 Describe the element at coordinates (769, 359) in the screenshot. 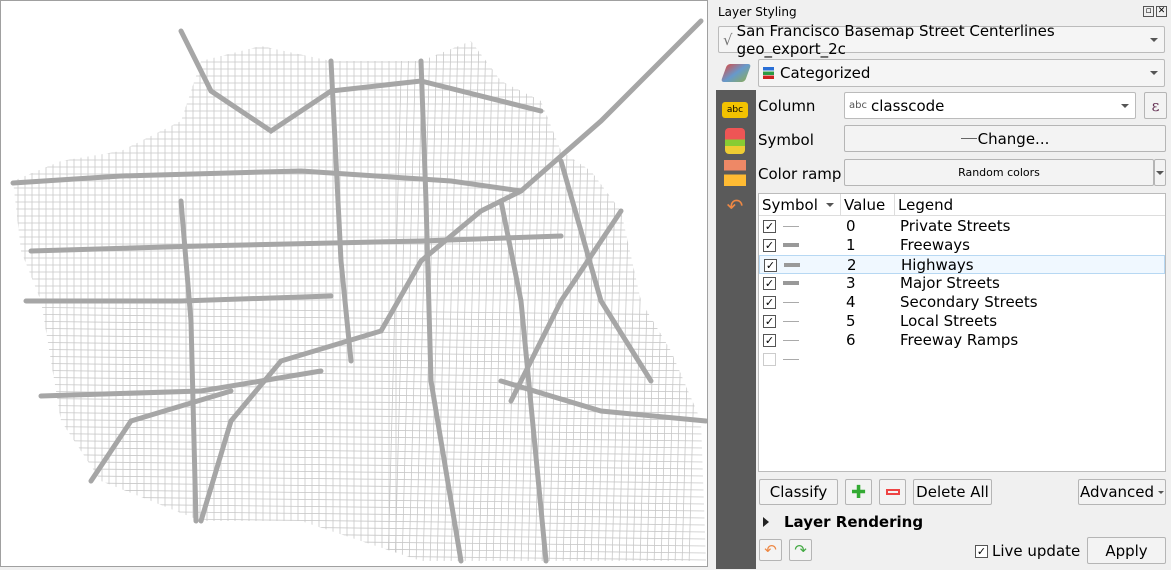

I see `category-checkbox` at that location.